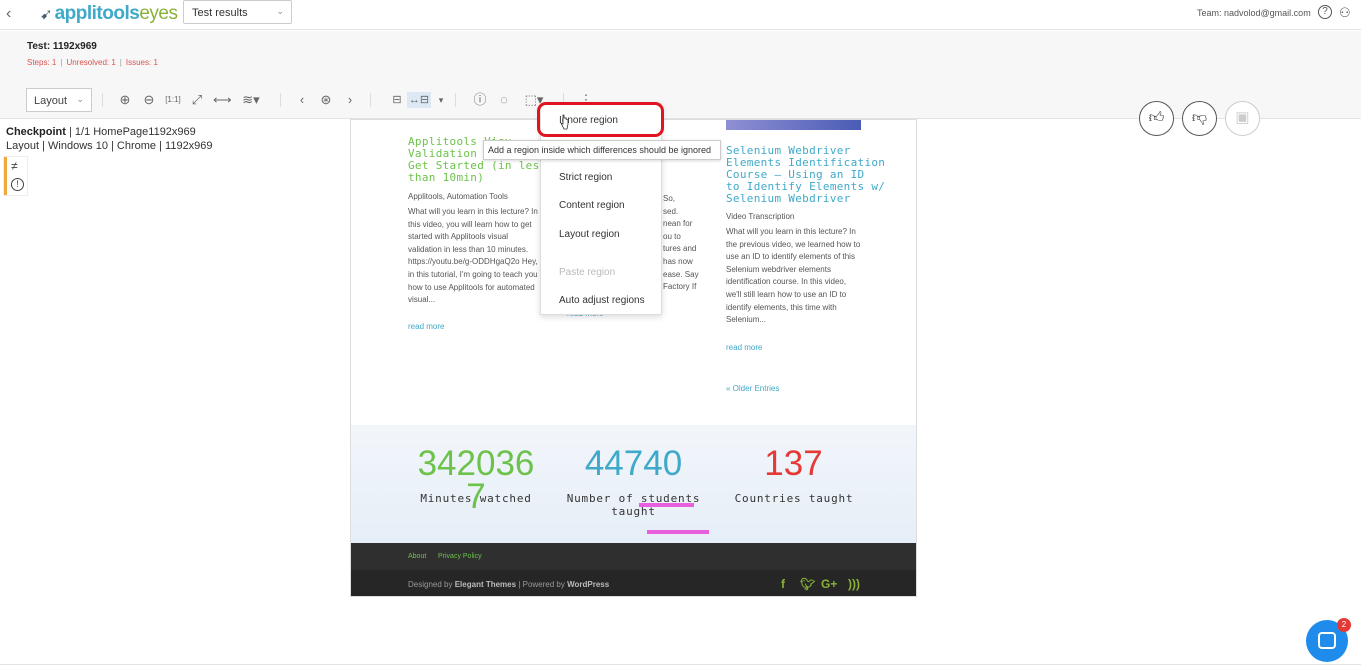  I want to click on mouse-cursor-icon, so click(564, 122).